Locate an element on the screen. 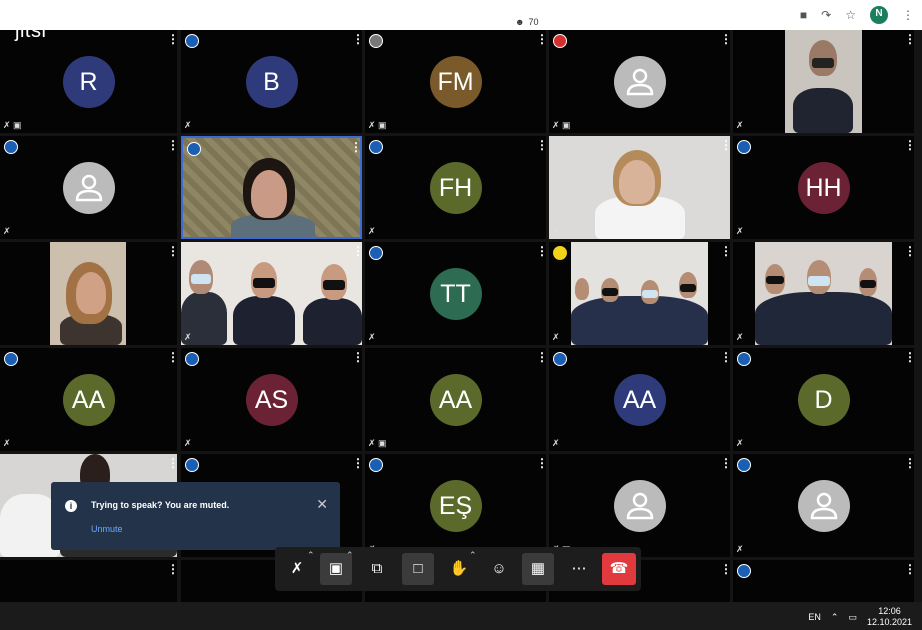 The height and width of the screenshot is (630, 922). clock: 12:06 12.10.2021 is located at coordinates (889, 617).